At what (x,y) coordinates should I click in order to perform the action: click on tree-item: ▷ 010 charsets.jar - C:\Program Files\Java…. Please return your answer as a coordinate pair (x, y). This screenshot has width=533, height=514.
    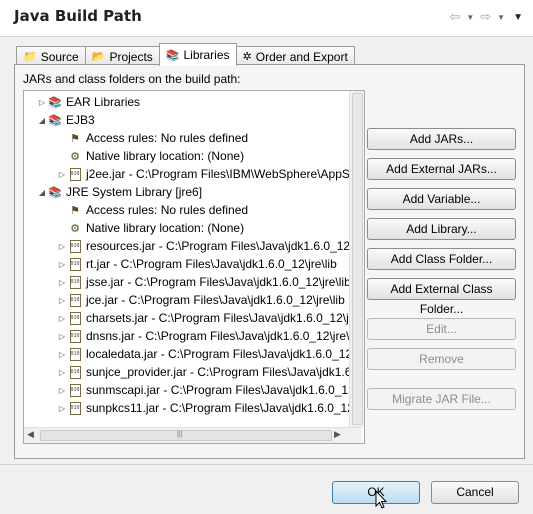
    Looking at the image, I should click on (186, 318).